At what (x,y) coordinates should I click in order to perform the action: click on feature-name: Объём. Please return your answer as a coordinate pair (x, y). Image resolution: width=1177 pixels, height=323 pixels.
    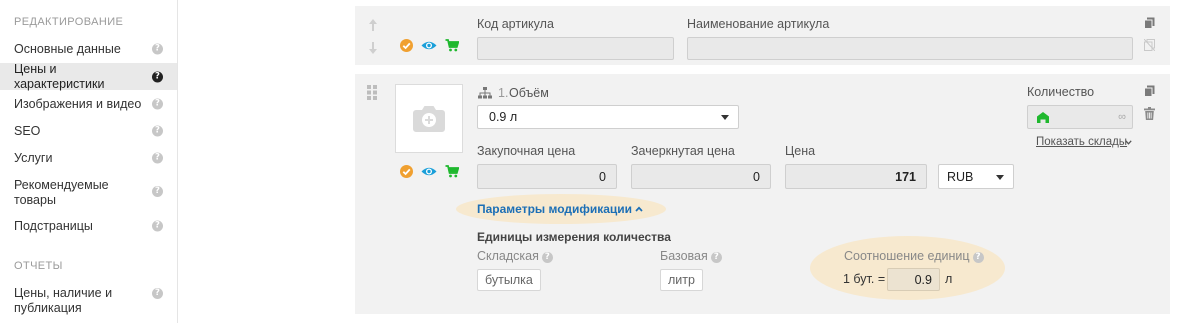
    Looking at the image, I should click on (529, 93).